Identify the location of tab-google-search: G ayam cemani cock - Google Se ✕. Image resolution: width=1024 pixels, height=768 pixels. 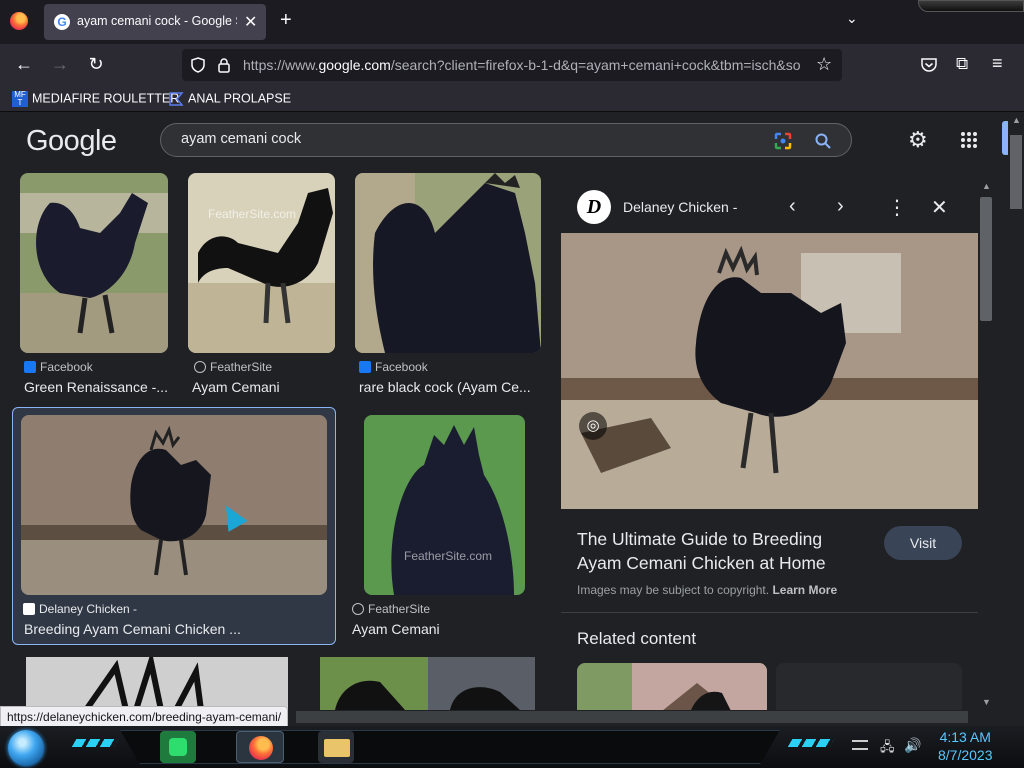
(155, 22).